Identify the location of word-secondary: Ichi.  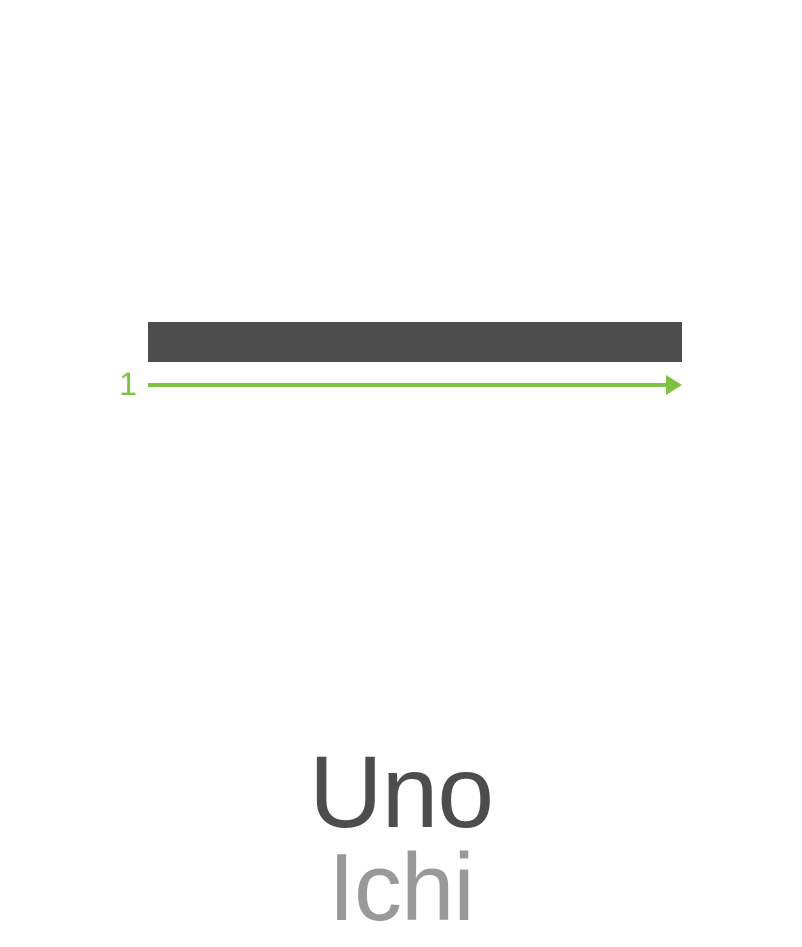
(401, 887).